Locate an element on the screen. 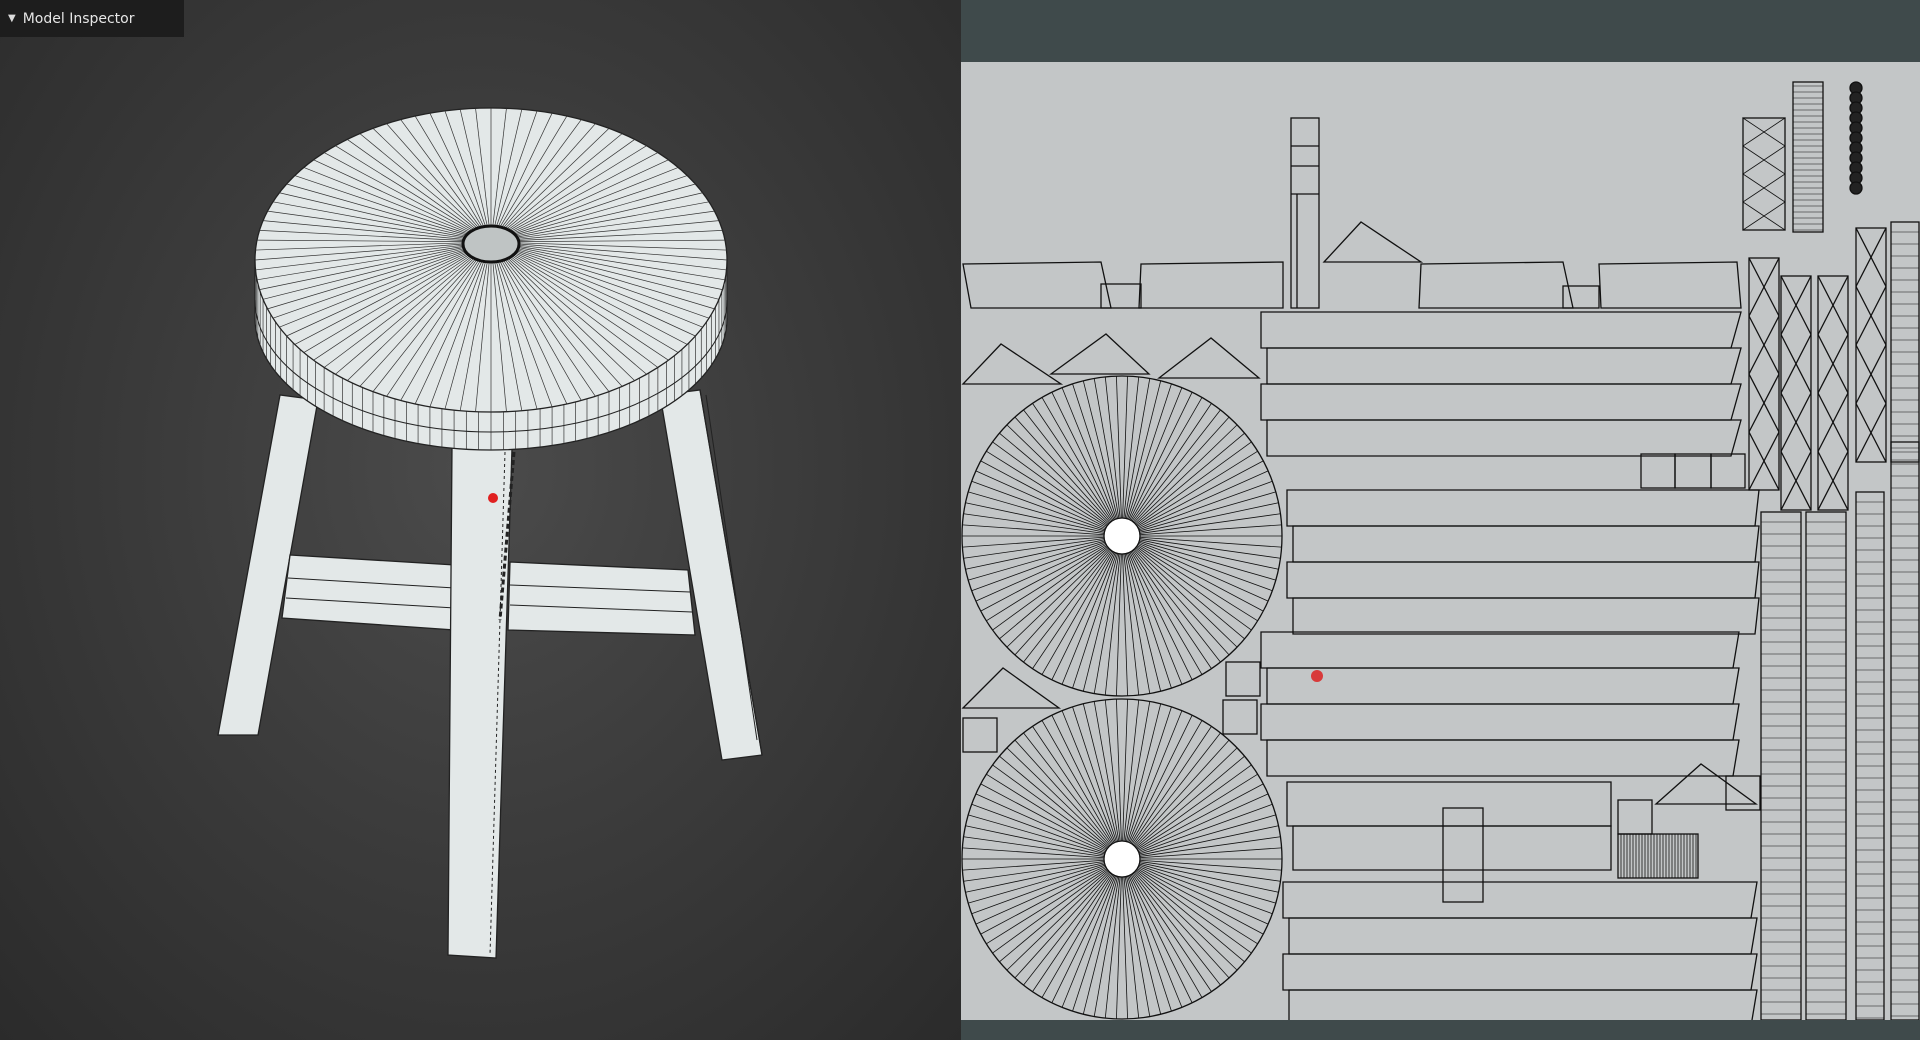  uv-island-seat-bottom is located at coordinates (1122, 859).